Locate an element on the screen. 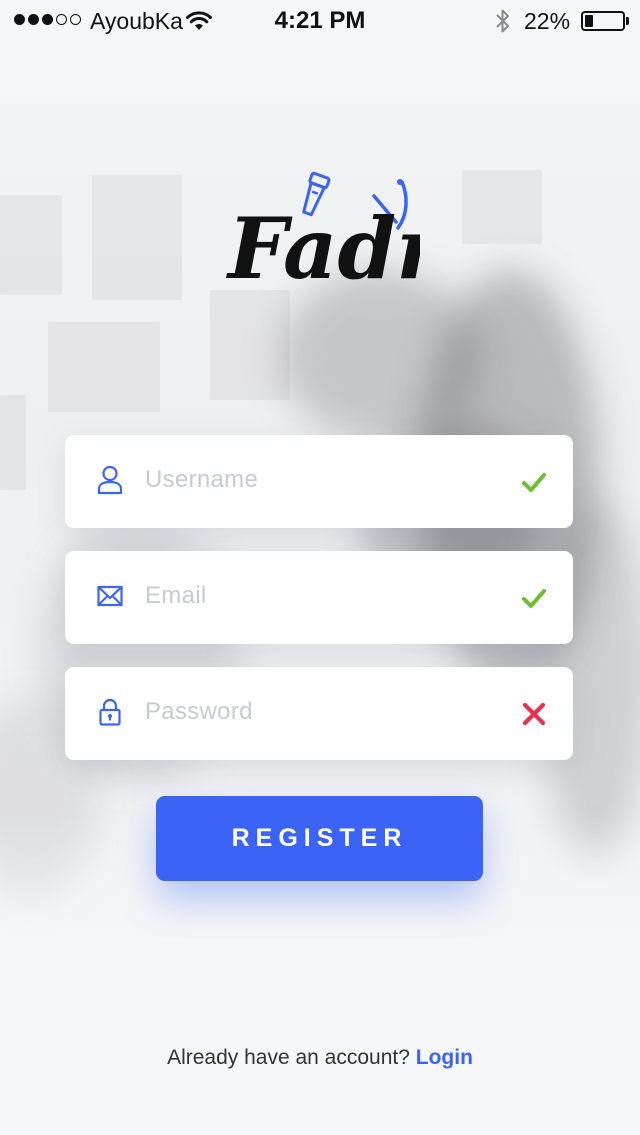  bluetooth-icon is located at coordinates (503, 24).